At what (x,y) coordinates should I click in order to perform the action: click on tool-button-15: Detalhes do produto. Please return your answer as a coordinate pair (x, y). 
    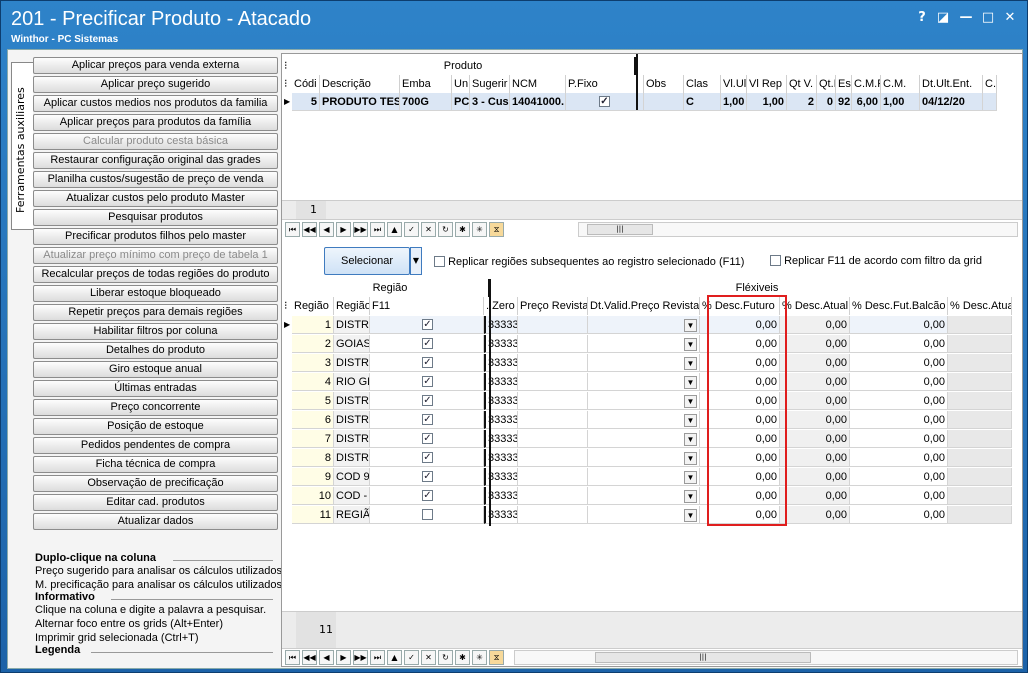
    Looking at the image, I should click on (155, 350).